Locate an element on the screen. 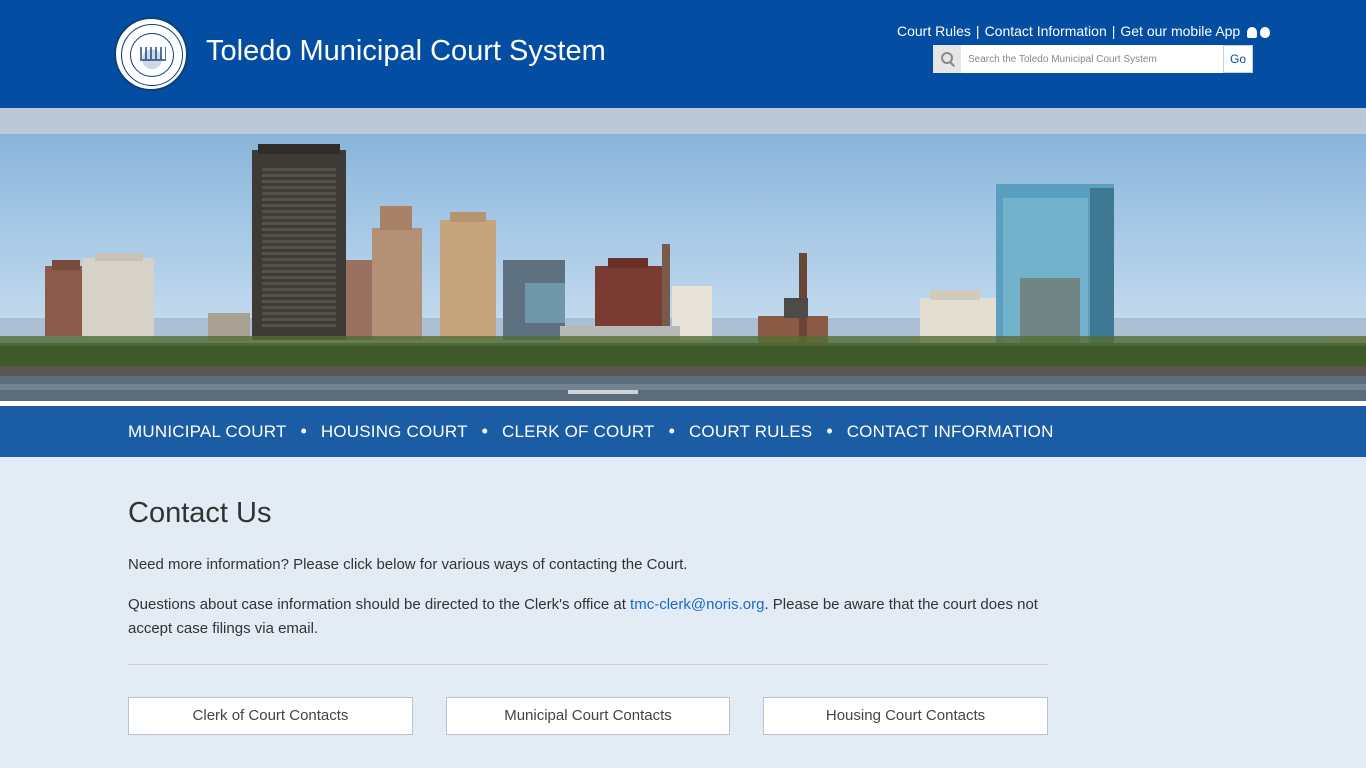  seal-emblem is located at coordinates (153, 54).